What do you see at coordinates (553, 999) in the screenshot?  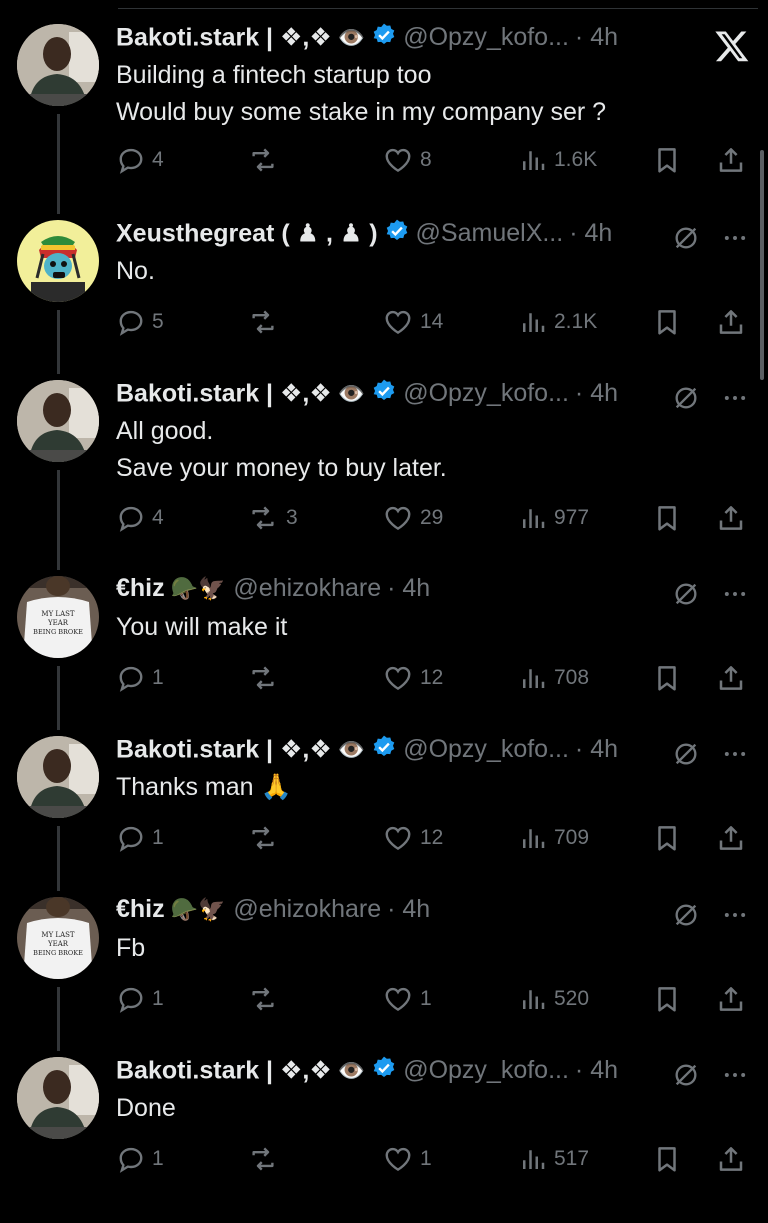 I see `views-button: 520` at bounding box center [553, 999].